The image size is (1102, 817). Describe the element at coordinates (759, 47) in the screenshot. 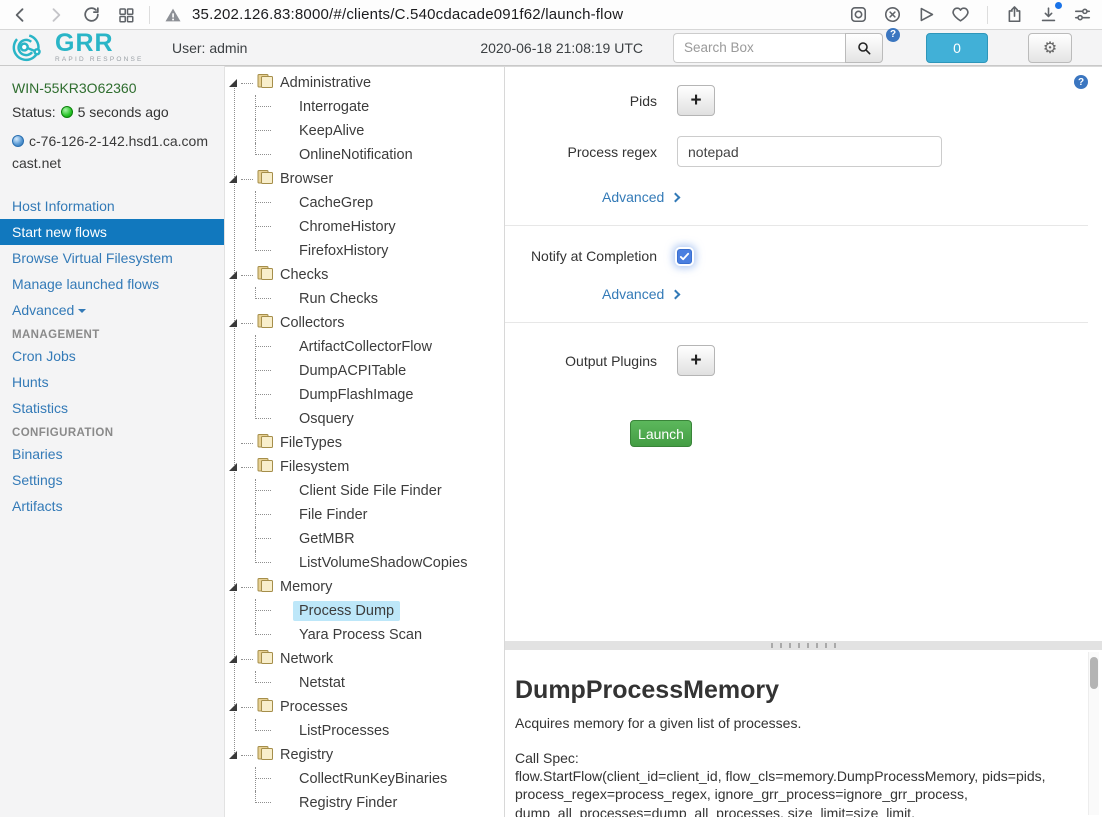

I see `search-input` at that location.